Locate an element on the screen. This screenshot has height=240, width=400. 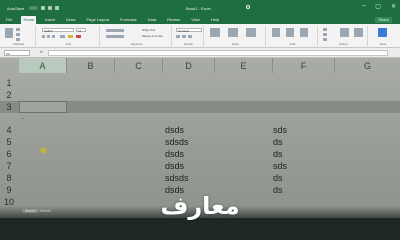
editing-group-label: Editing is located at coordinates (343, 44).